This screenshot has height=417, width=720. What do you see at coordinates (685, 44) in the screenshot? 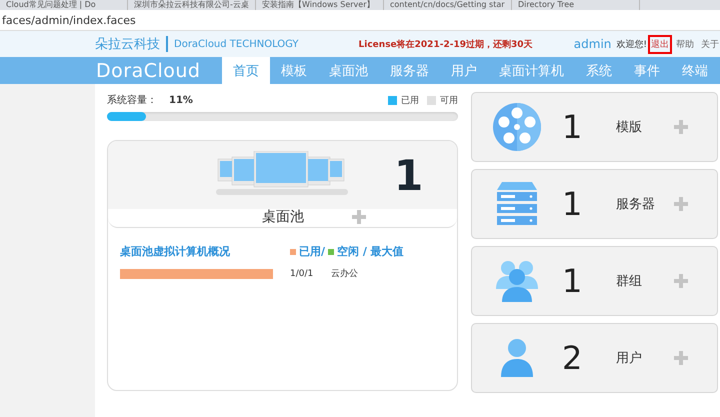
I see `header-link: 帮助` at bounding box center [685, 44].